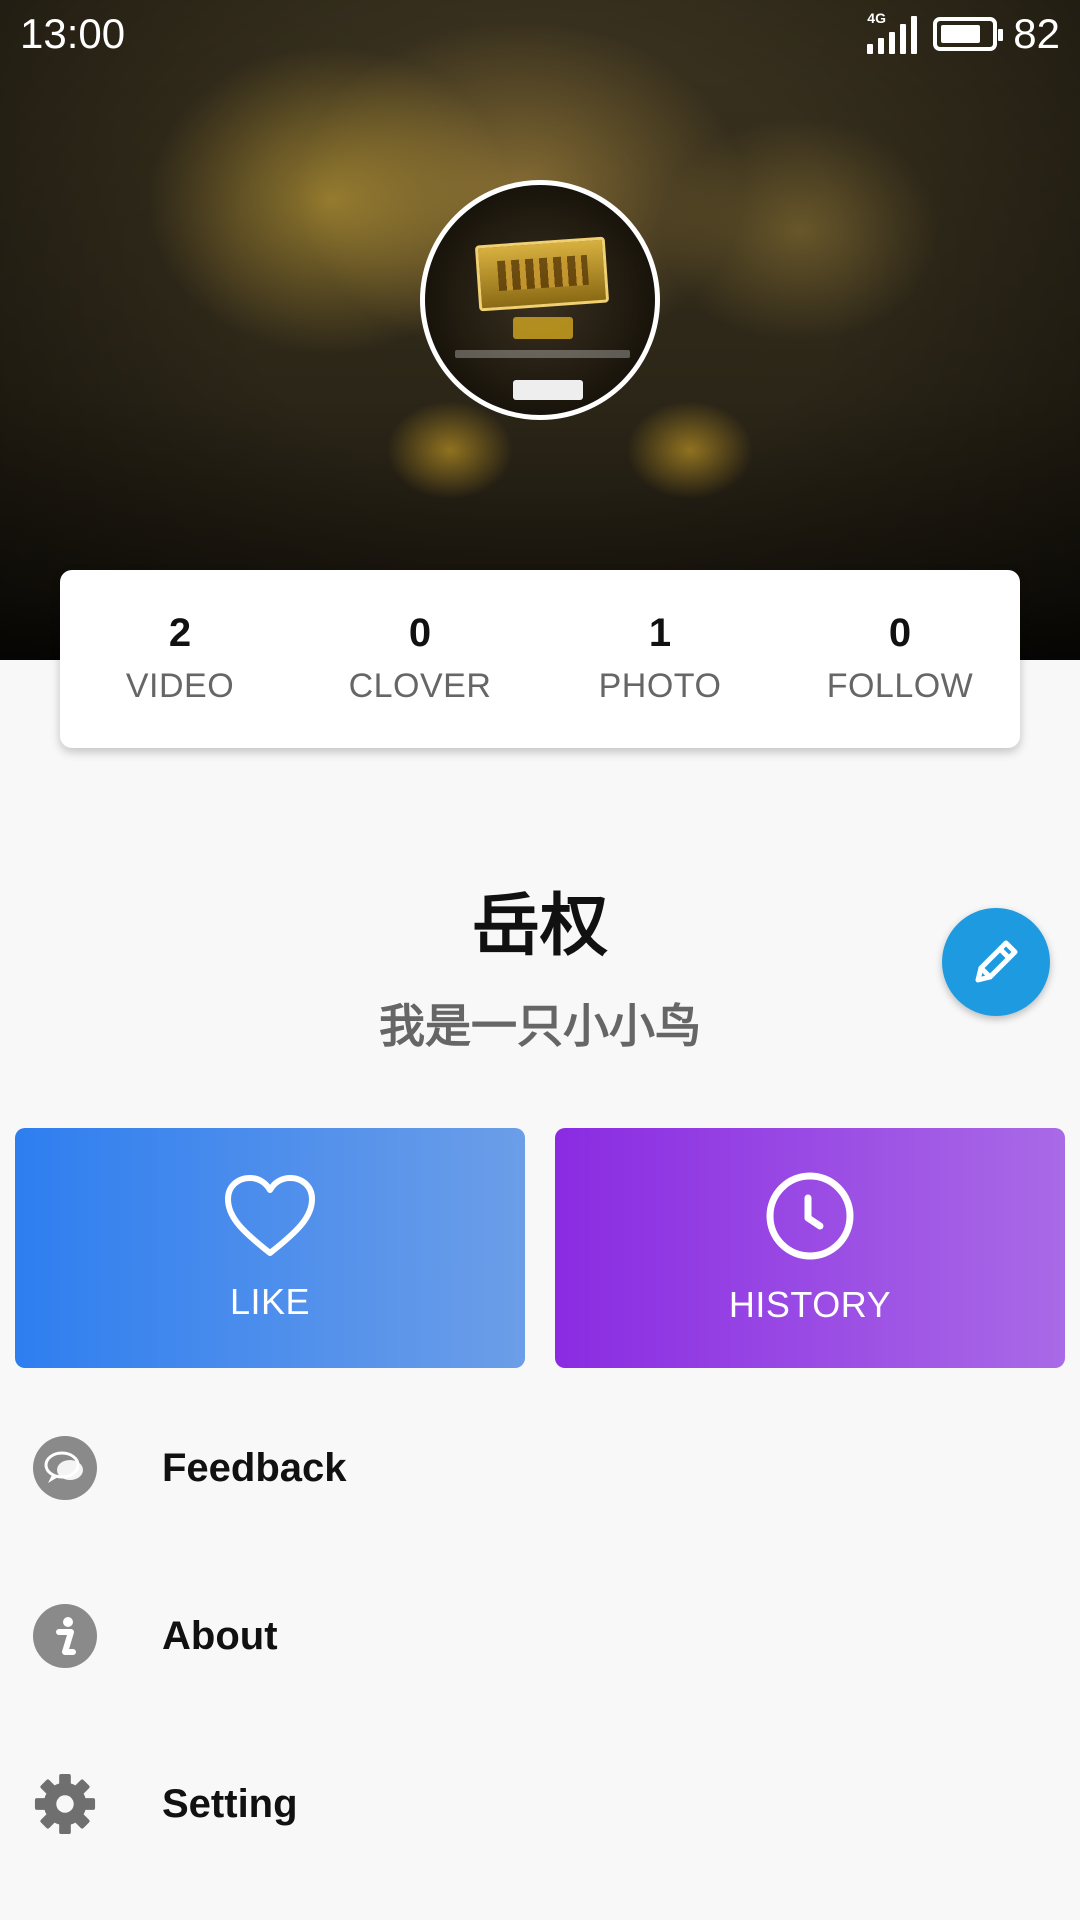  What do you see at coordinates (230, 1803) in the screenshot?
I see `menu-label: Setting` at bounding box center [230, 1803].